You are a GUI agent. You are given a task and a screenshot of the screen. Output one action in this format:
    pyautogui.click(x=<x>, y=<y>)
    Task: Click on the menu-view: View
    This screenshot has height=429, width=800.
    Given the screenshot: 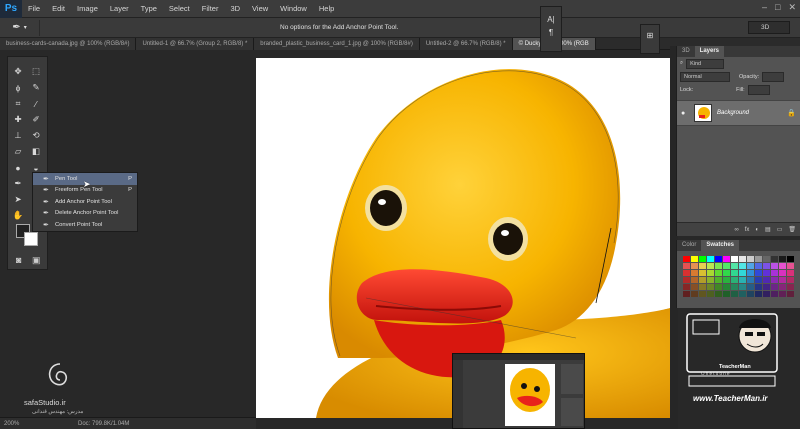 What is the action you would take?
    pyautogui.click(x=260, y=8)
    